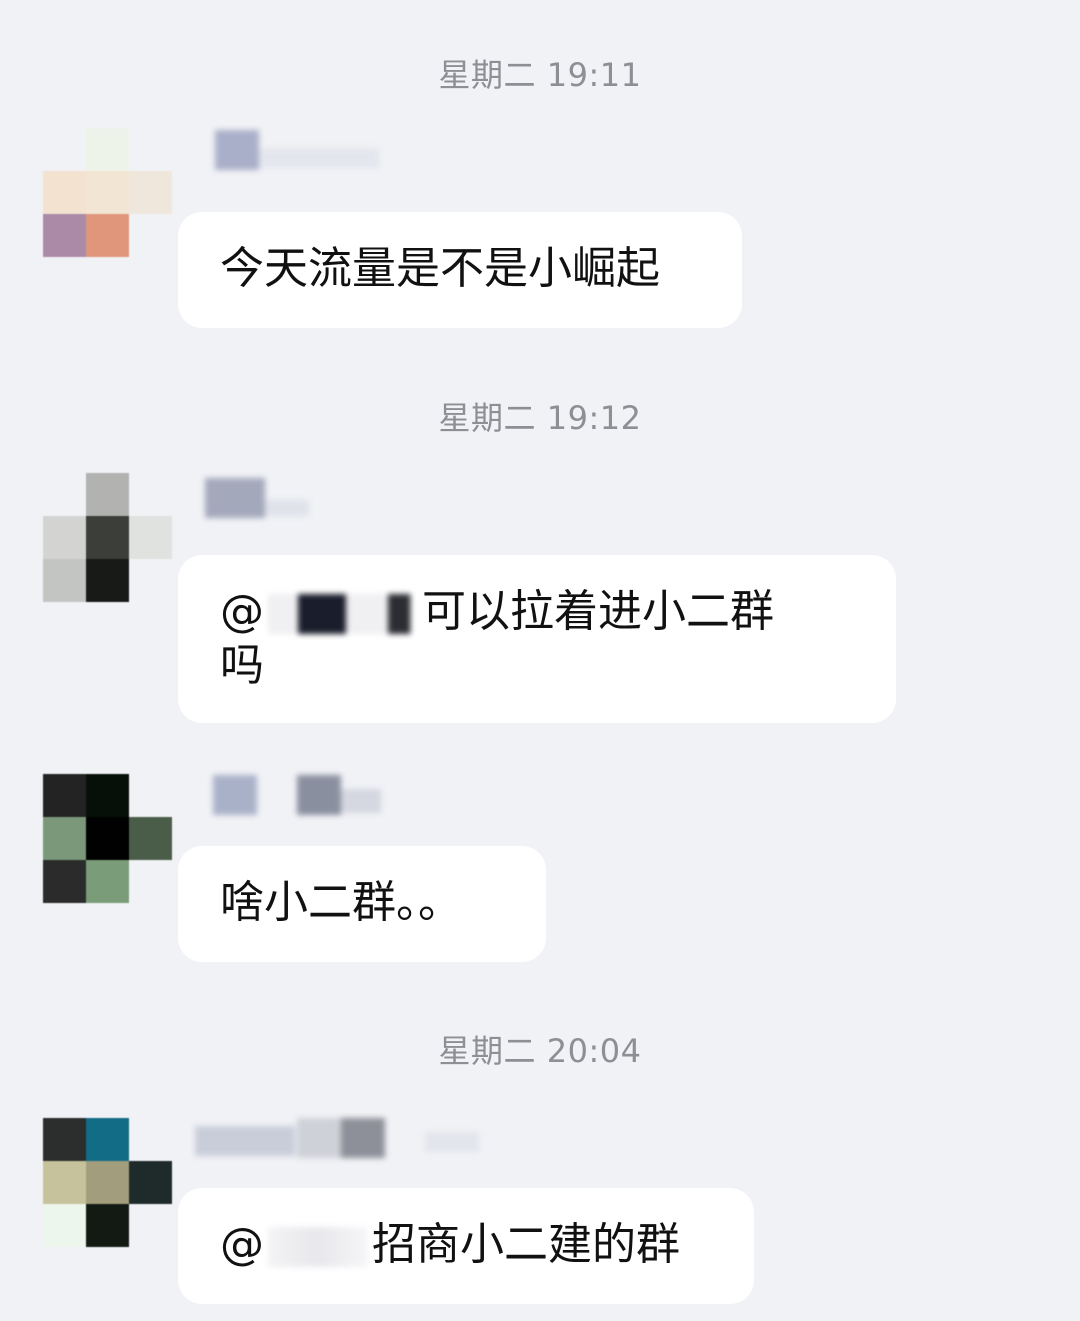 The width and height of the screenshot is (1080, 1321). What do you see at coordinates (242, 665) in the screenshot?
I see `message-text-line2: 吗` at bounding box center [242, 665].